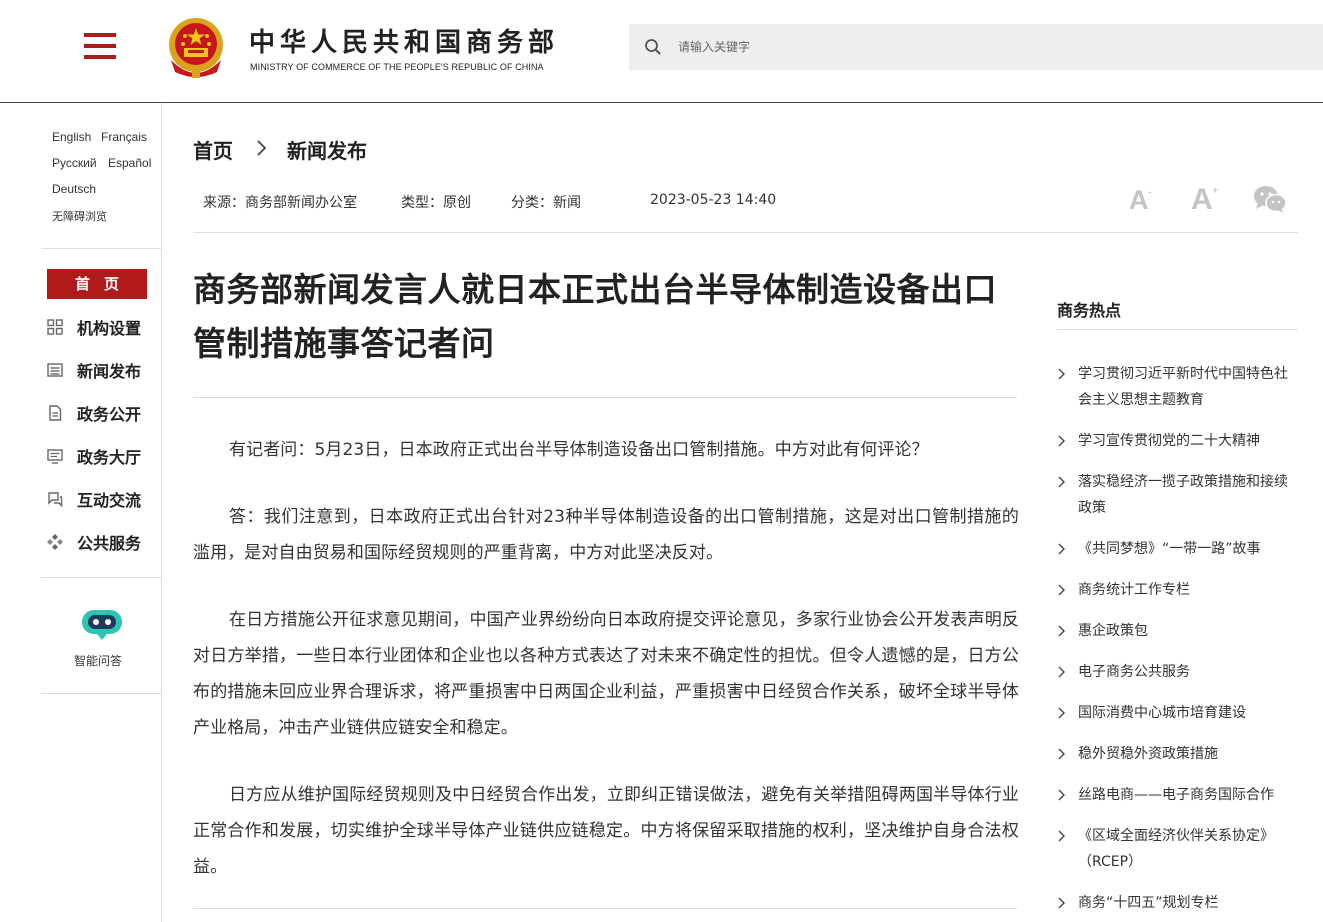 Image resolution: width=1323 pixels, height=922 pixels. Describe the element at coordinates (653, 47) in the screenshot. I see `search-icon` at that location.